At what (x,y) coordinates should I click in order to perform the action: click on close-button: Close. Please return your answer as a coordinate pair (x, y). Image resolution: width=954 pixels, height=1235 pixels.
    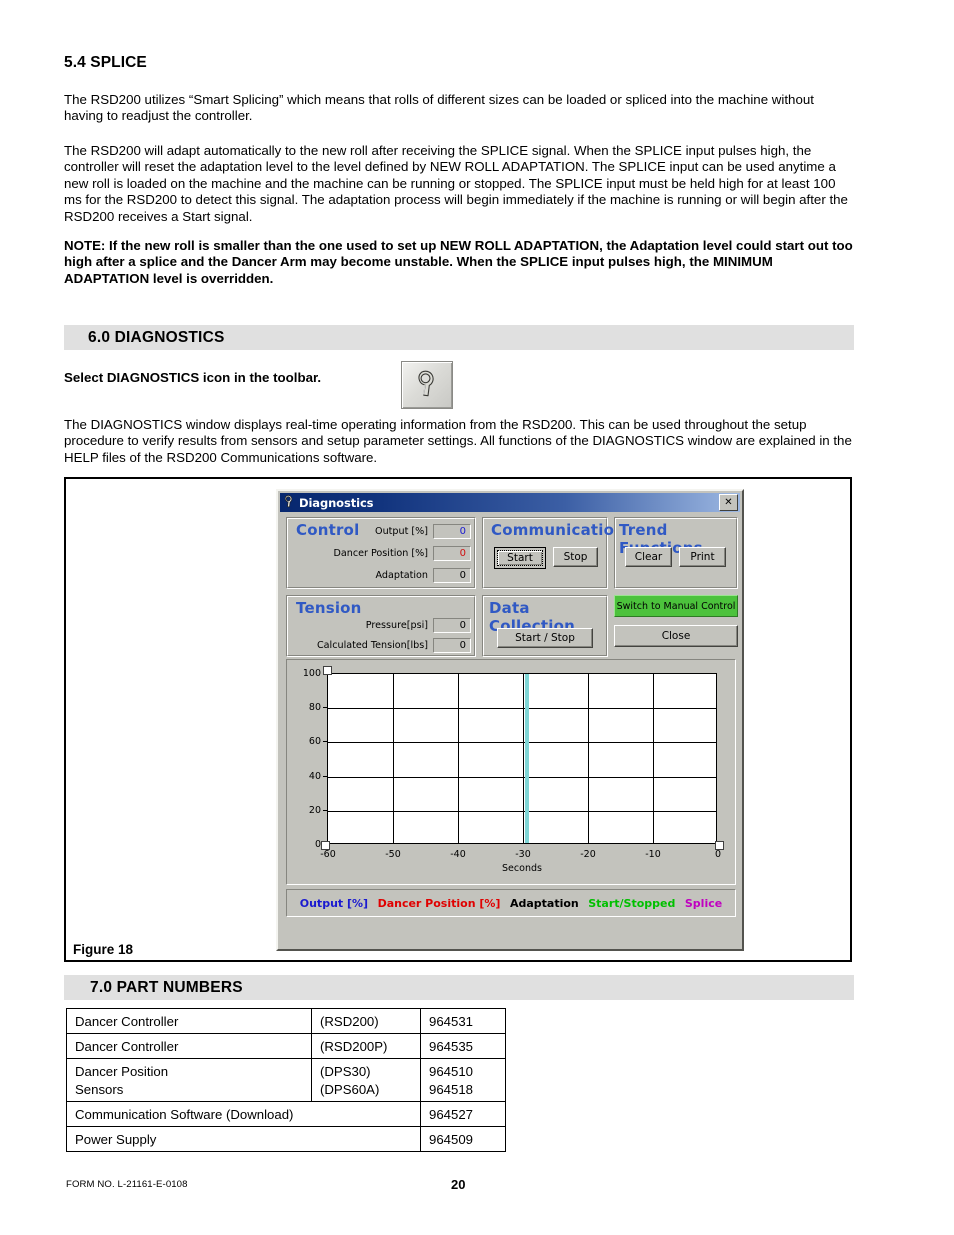
    Looking at the image, I should click on (676, 636).